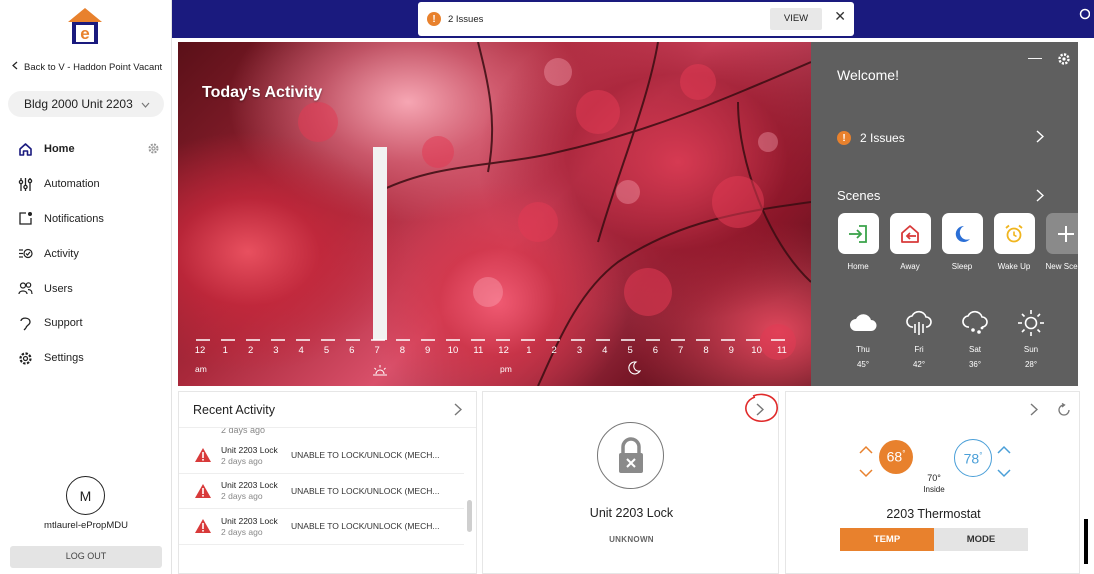 Image resolution: width=1094 pixels, height=574 pixels. What do you see at coordinates (866, 471) in the screenshot?
I see `heat-down-icon` at bounding box center [866, 471].